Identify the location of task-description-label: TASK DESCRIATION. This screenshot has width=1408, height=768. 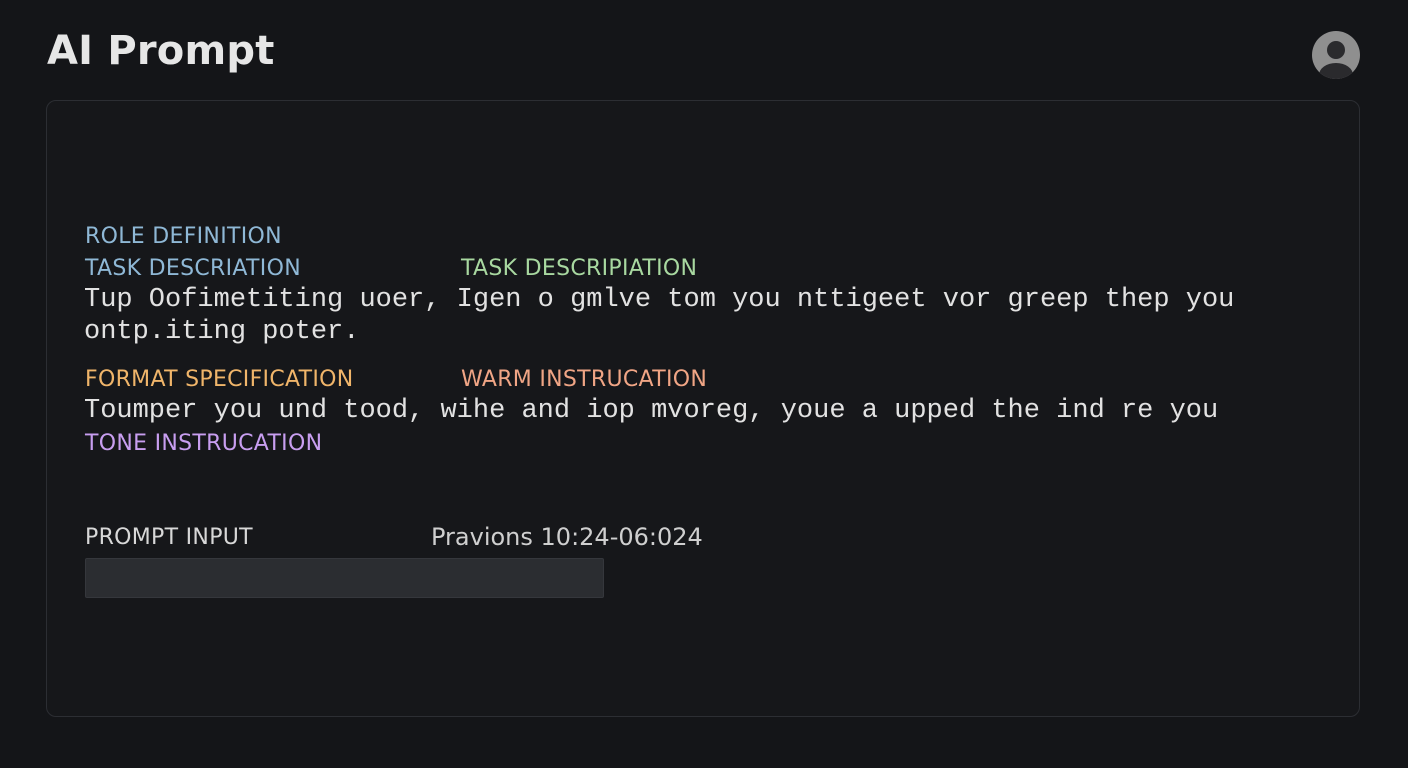
(193, 268).